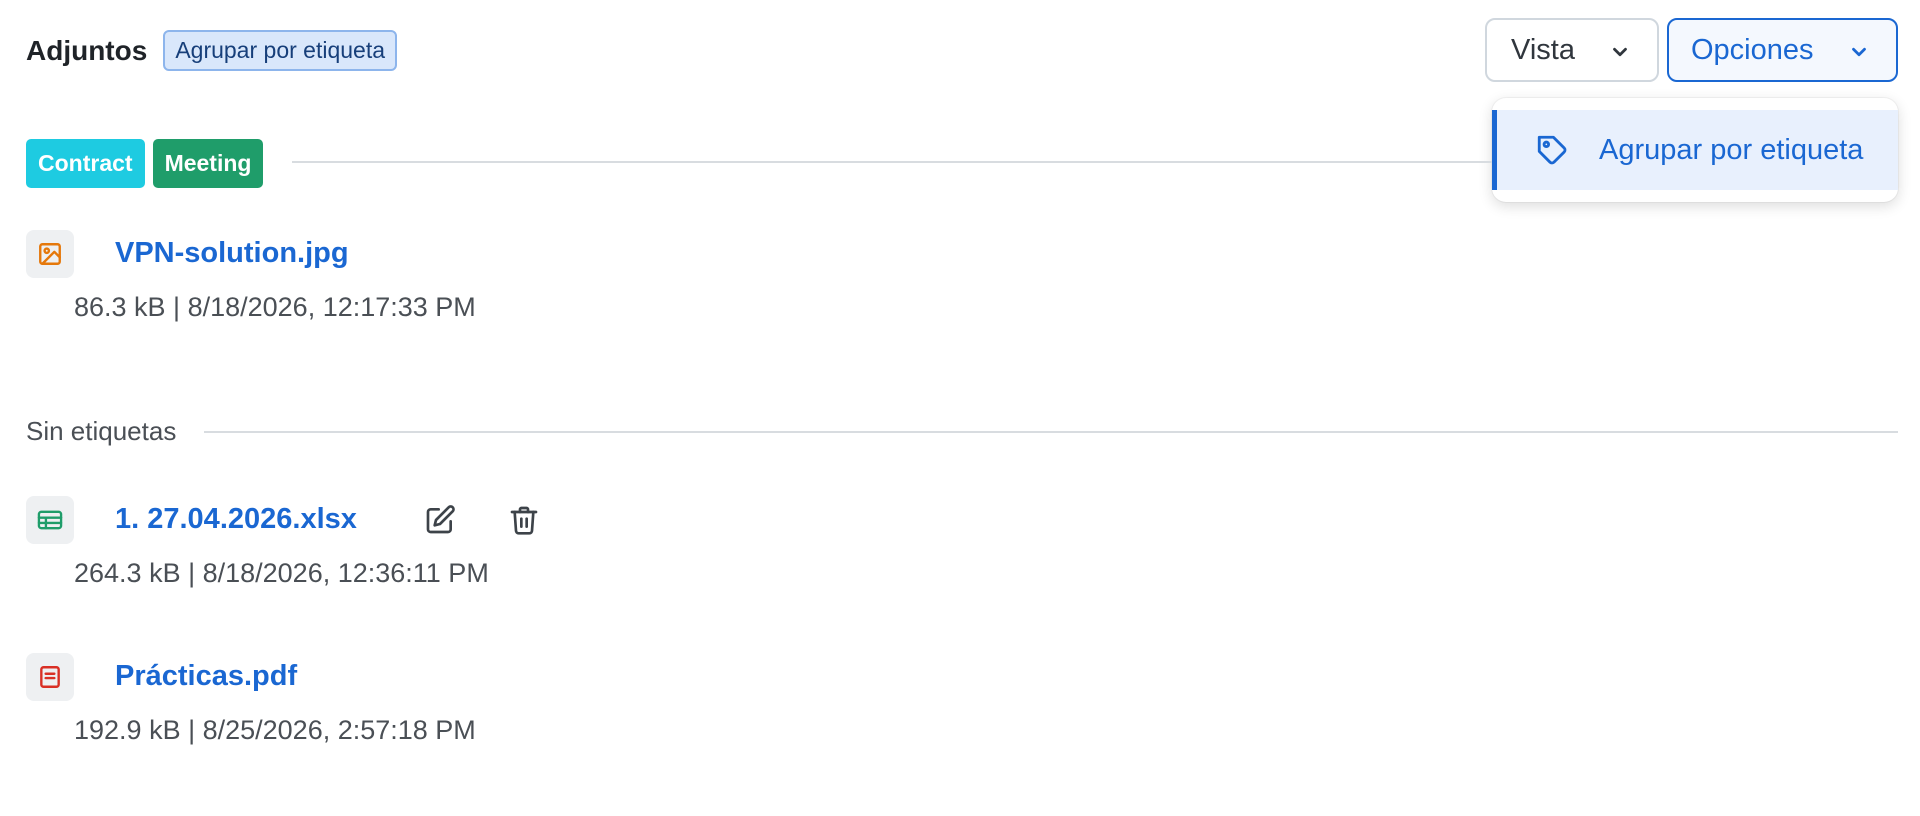  What do you see at coordinates (148, 163) in the screenshot?
I see `tag-group-header: Contract Meeting` at bounding box center [148, 163].